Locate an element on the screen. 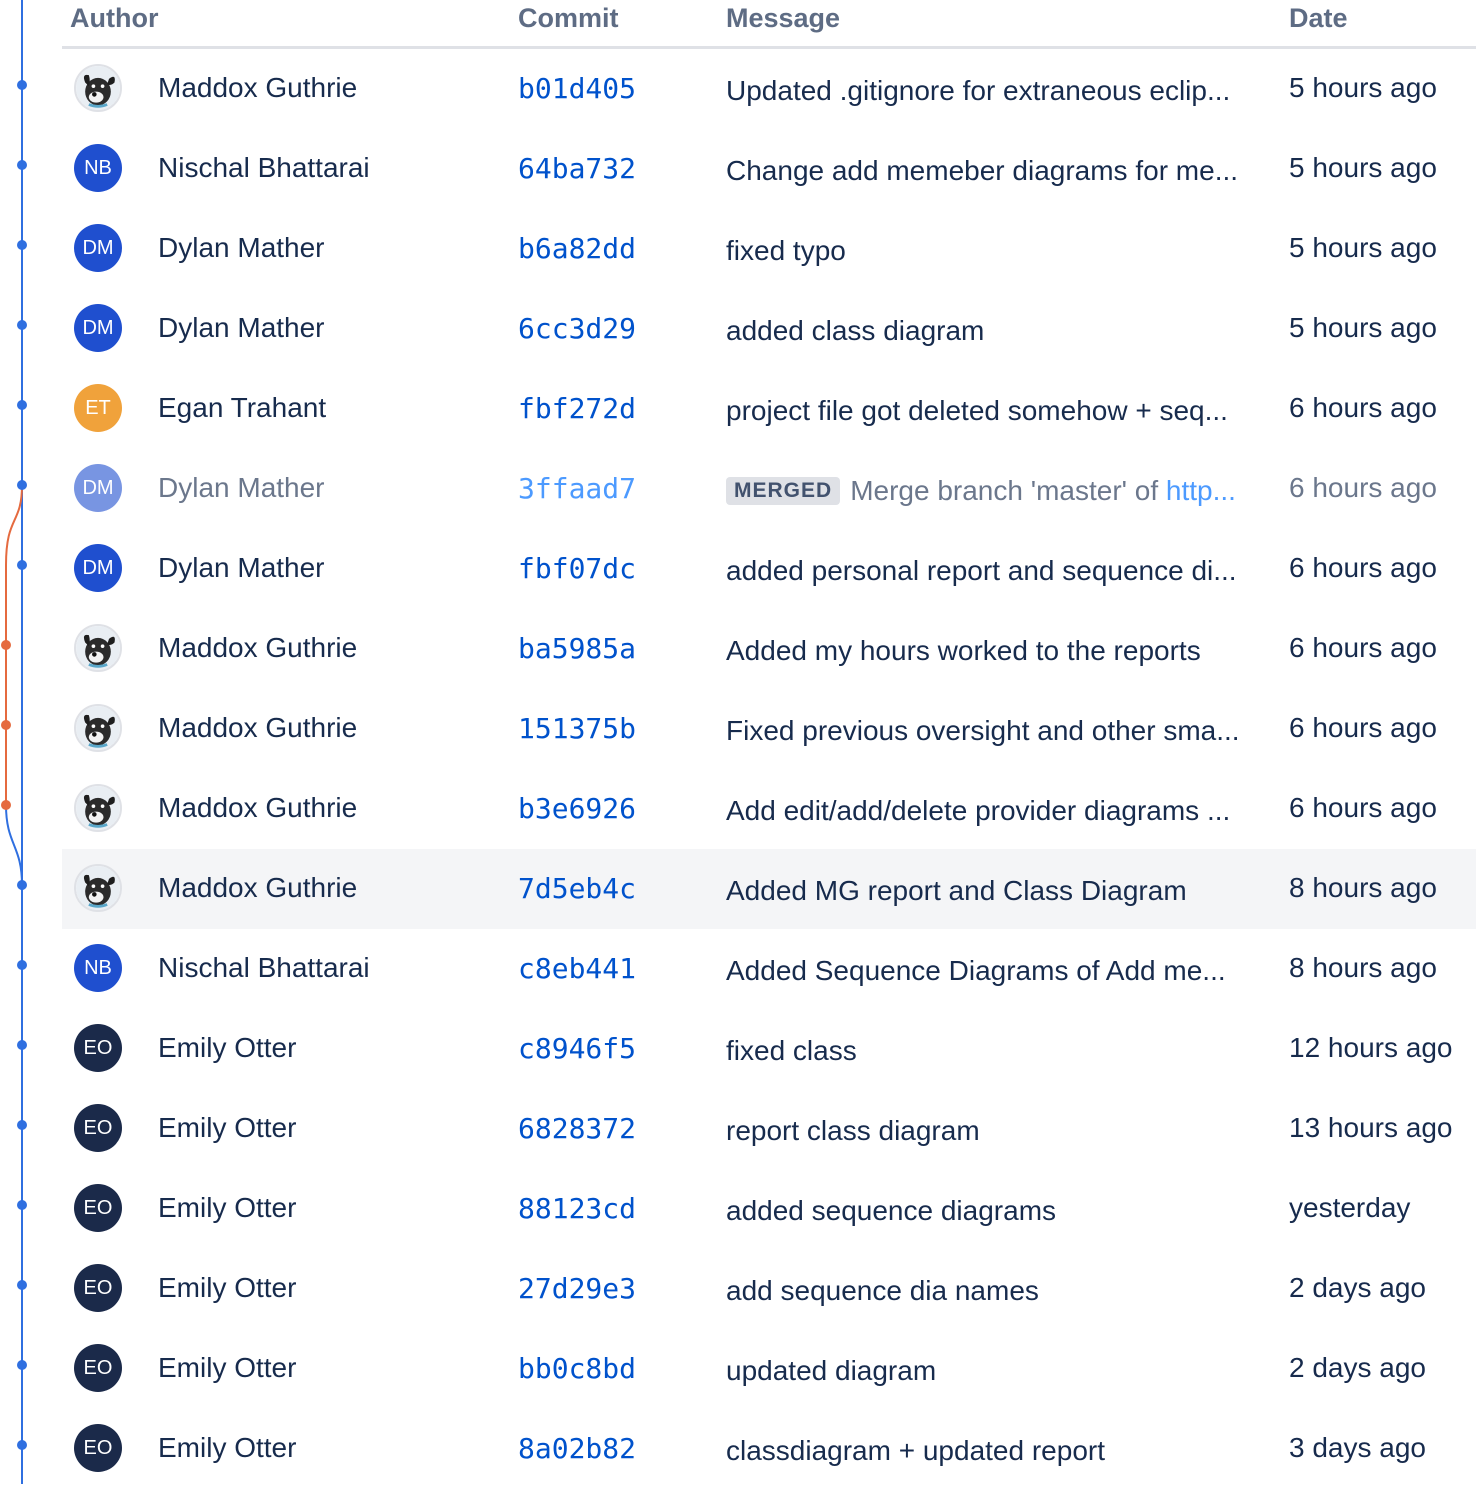  commit-hash-link: b3e6926 is located at coordinates (577, 808).